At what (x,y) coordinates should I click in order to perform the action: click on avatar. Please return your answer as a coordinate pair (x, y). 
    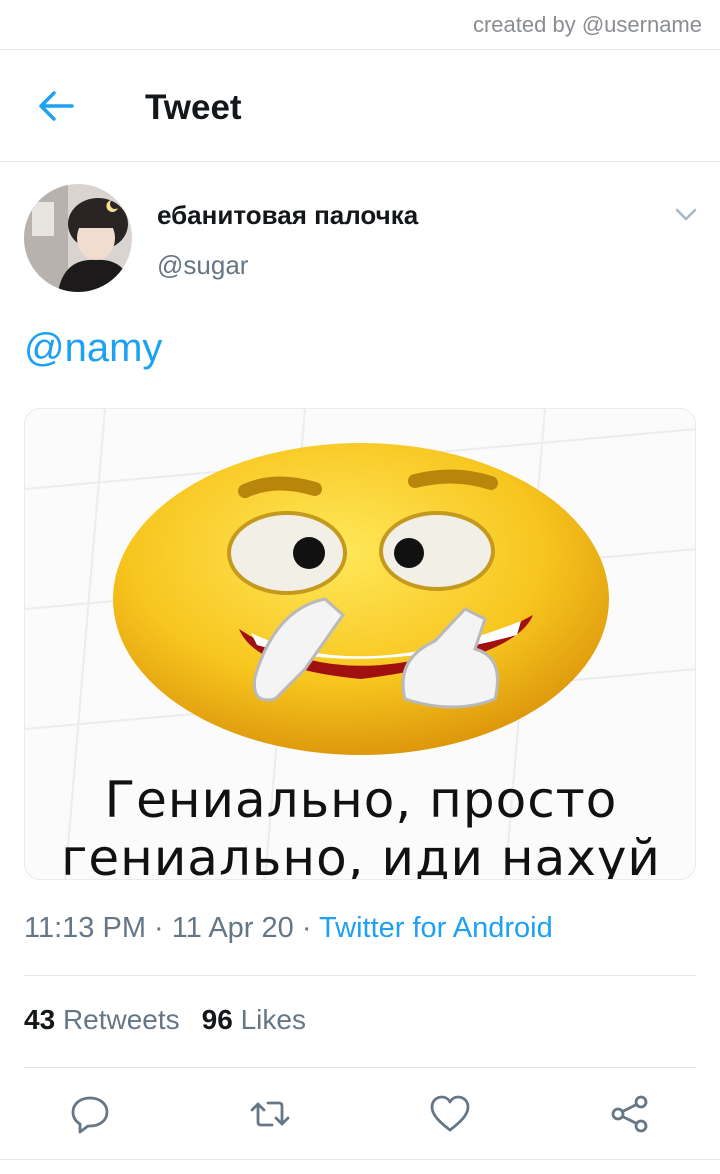
    Looking at the image, I should click on (78, 238).